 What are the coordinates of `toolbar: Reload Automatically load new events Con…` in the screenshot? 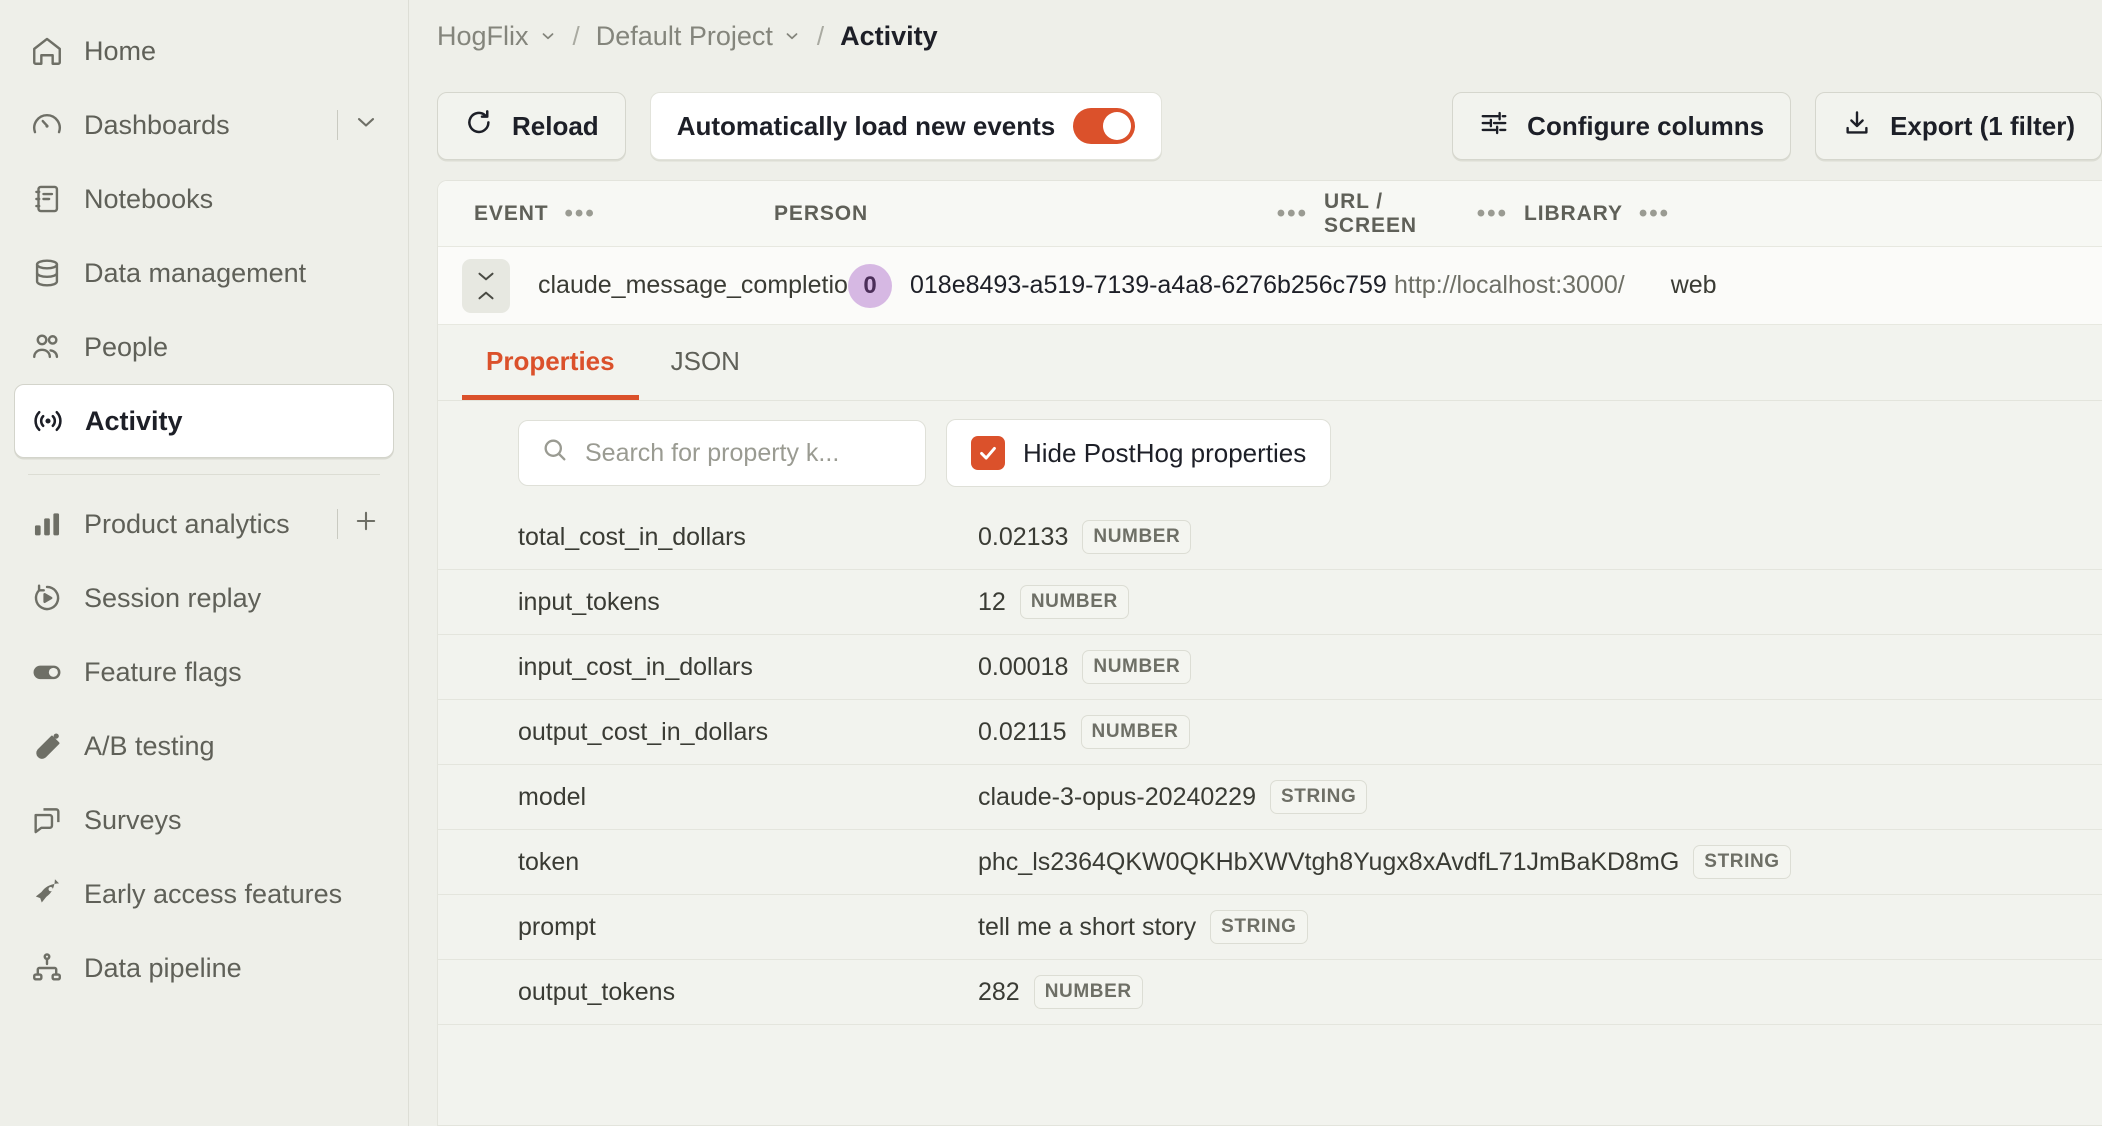 It's located at (1255, 126).